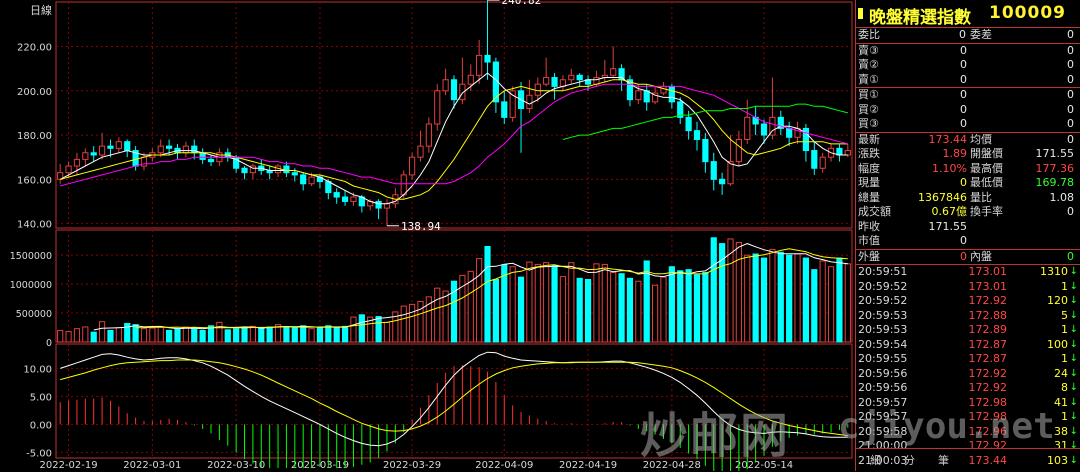  Describe the element at coordinates (988, 387) in the screenshot. I see `tick-price: 172.92` at that location.